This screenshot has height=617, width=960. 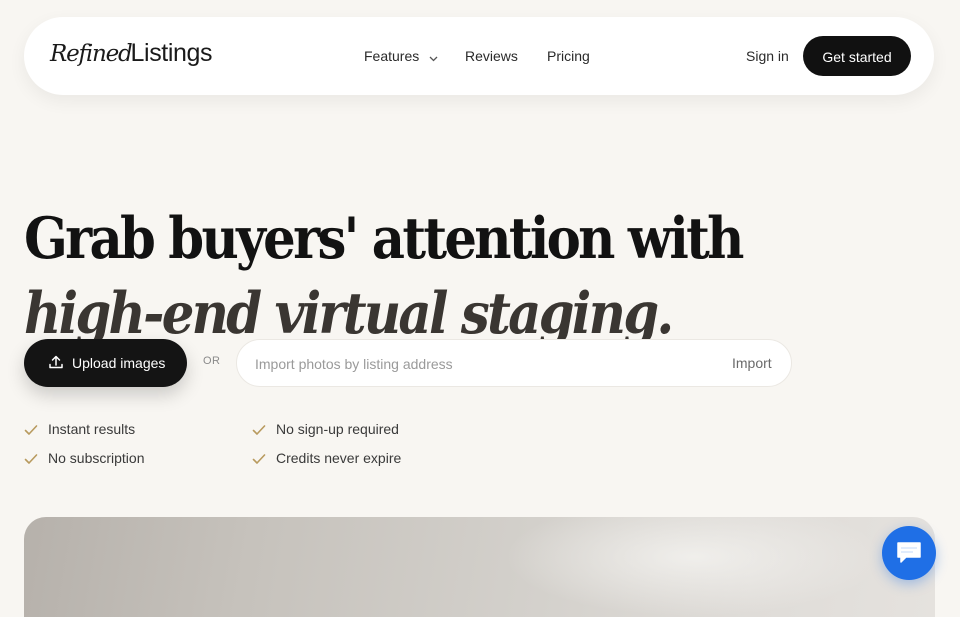 What do you see at coordinates (857, 56) in the screenshot?
I see `get-started-button: Get started` at bounding box center [857, 56].